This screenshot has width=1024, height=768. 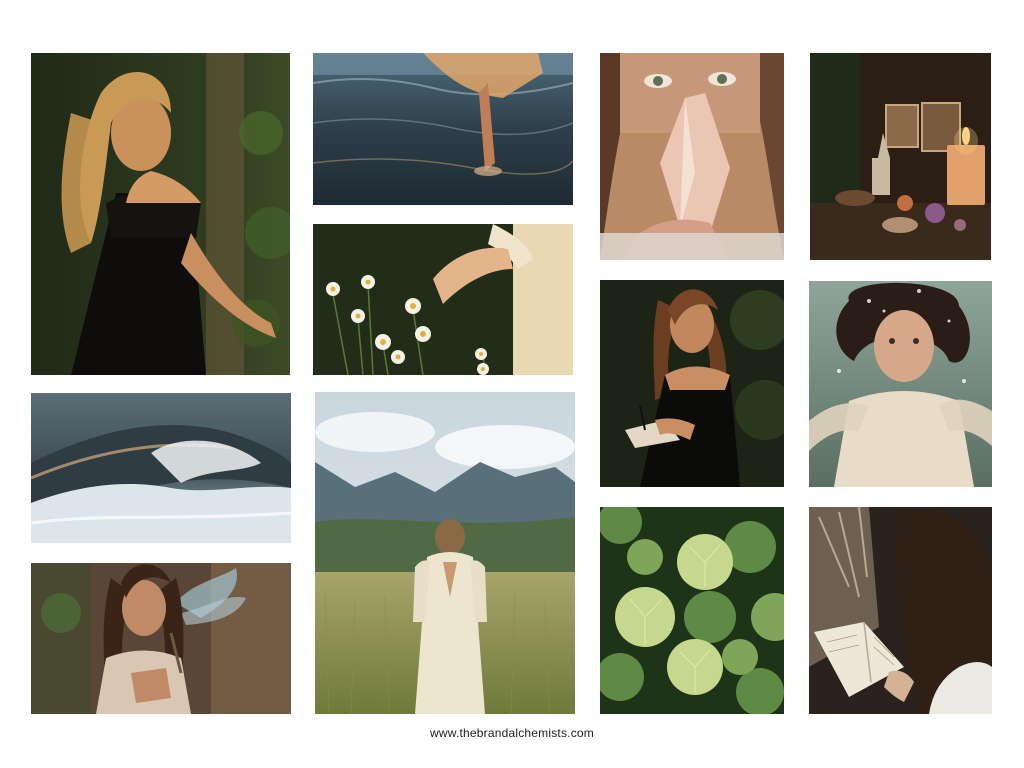 What do you see at coordinates (161, 468) in the screenshot?
I see `ocean-wave-photo` at bounding box center [161, 468].